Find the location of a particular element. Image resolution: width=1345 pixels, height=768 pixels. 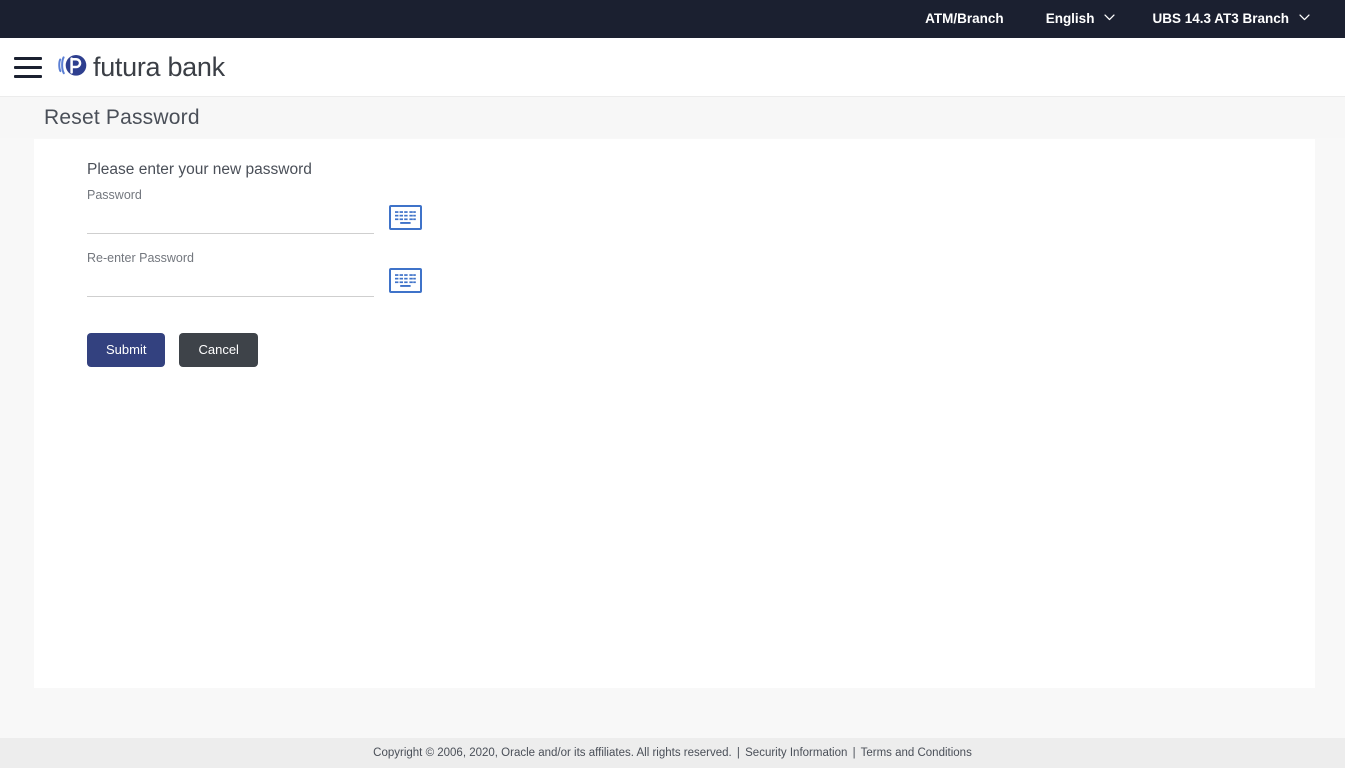

atm-branch-link: ATM/Branch is located at coordinates (967, 19).